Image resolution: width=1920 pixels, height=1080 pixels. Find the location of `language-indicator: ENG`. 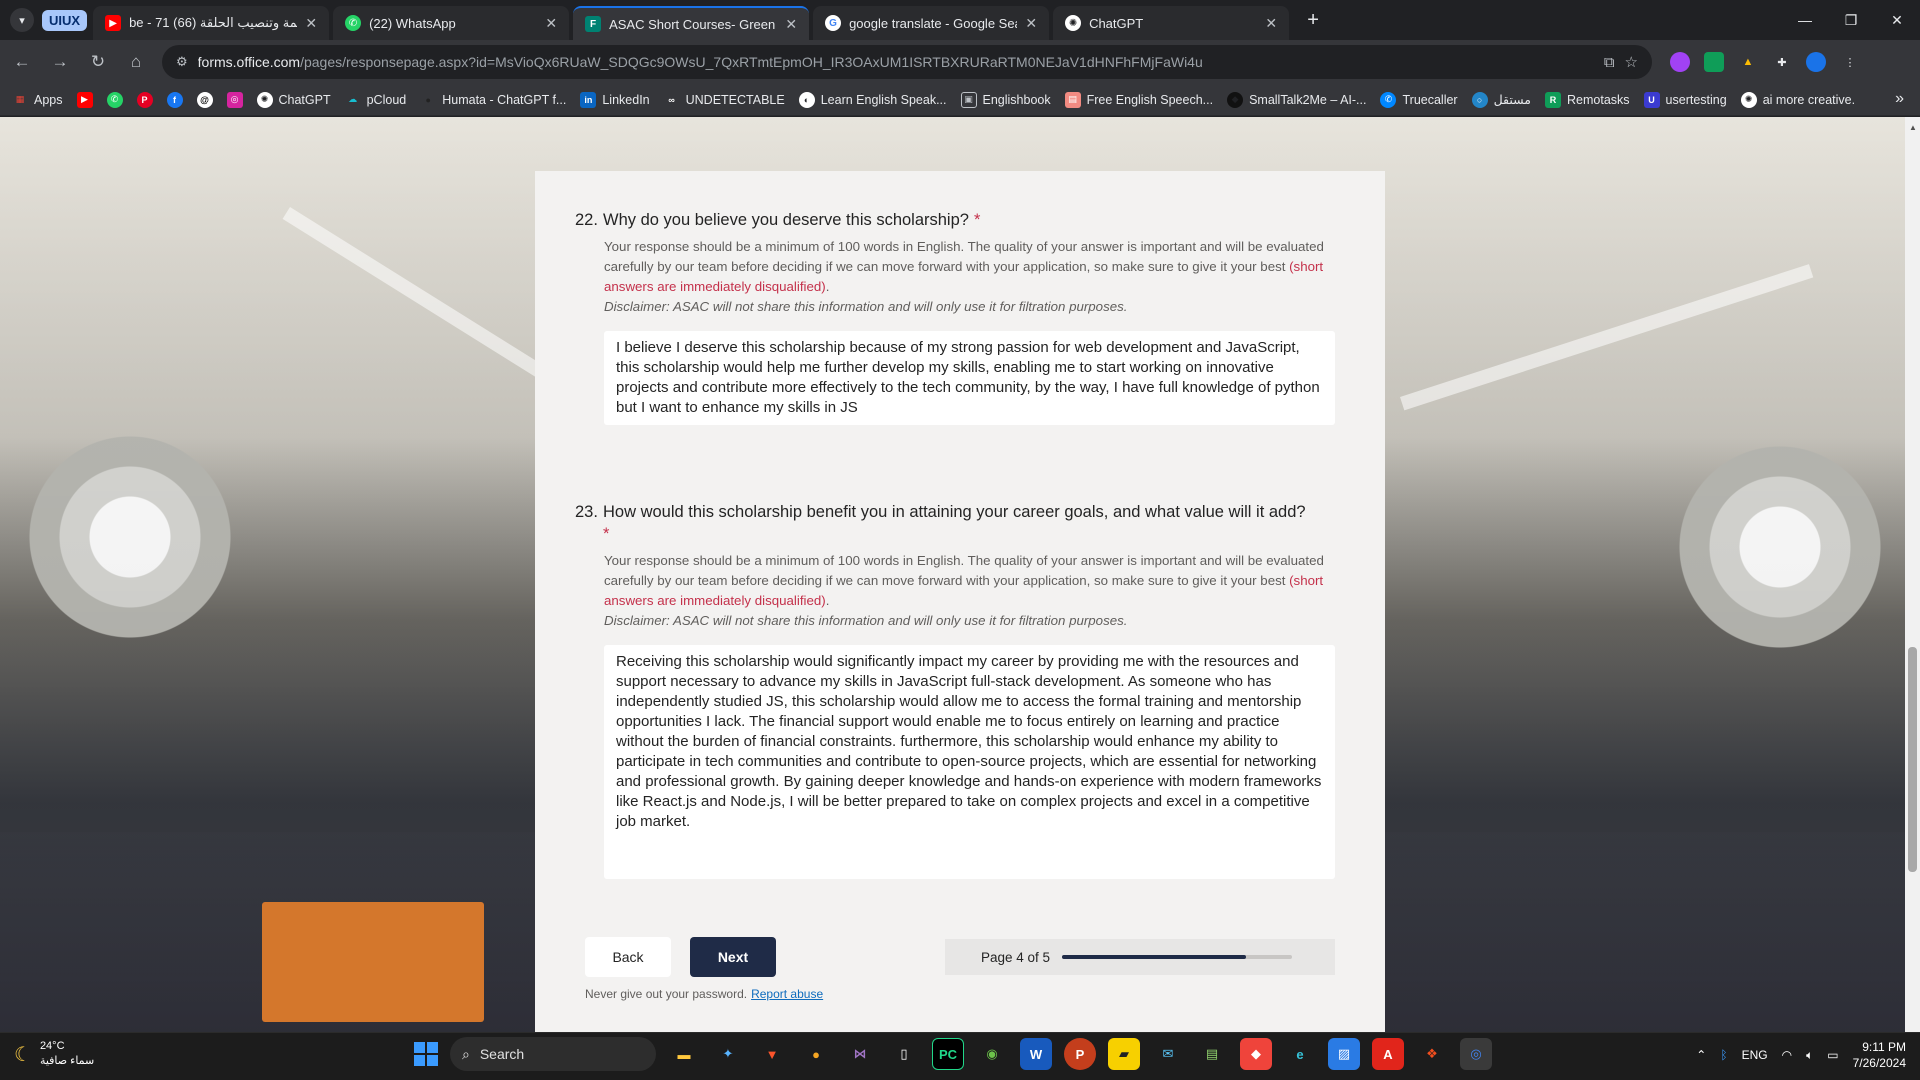

language-indicator: ENG is located at coordinates (1755, 1055).